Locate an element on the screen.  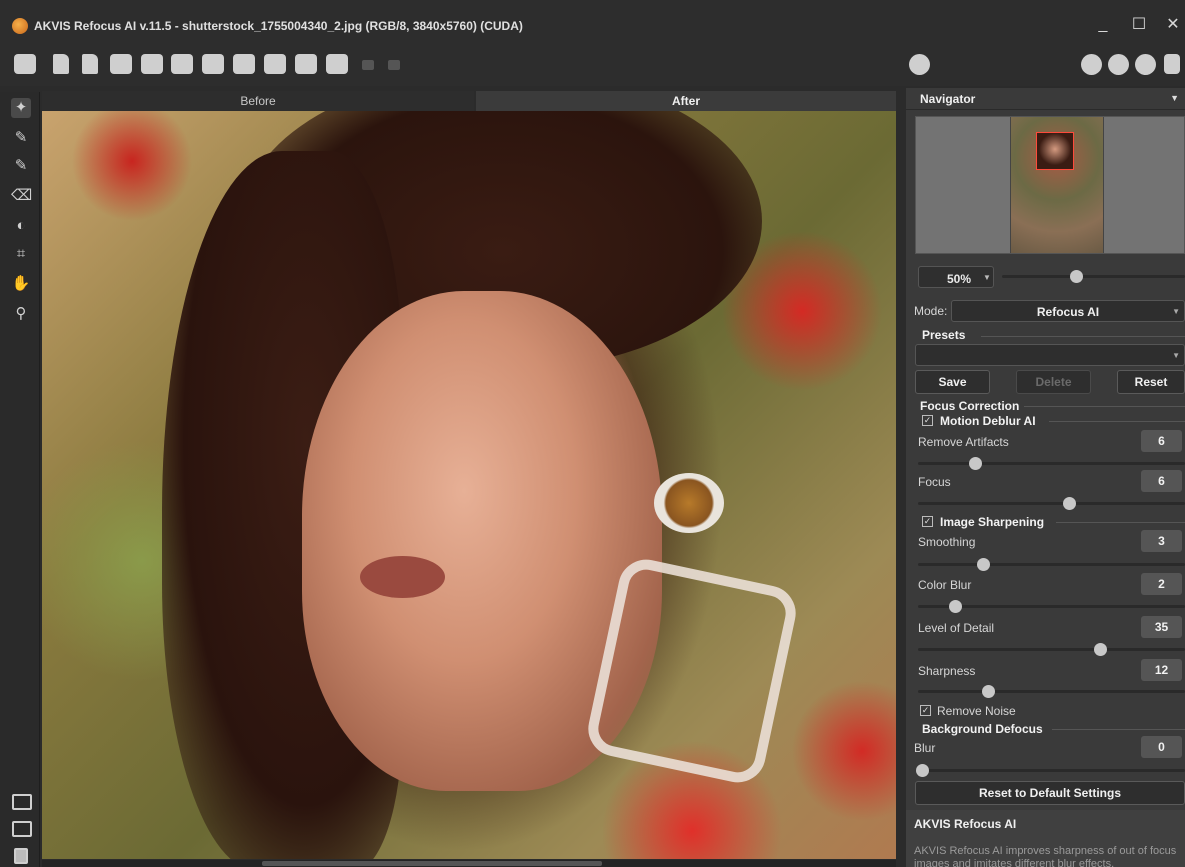
navigator-preview is located at coordinates (1050, 185).